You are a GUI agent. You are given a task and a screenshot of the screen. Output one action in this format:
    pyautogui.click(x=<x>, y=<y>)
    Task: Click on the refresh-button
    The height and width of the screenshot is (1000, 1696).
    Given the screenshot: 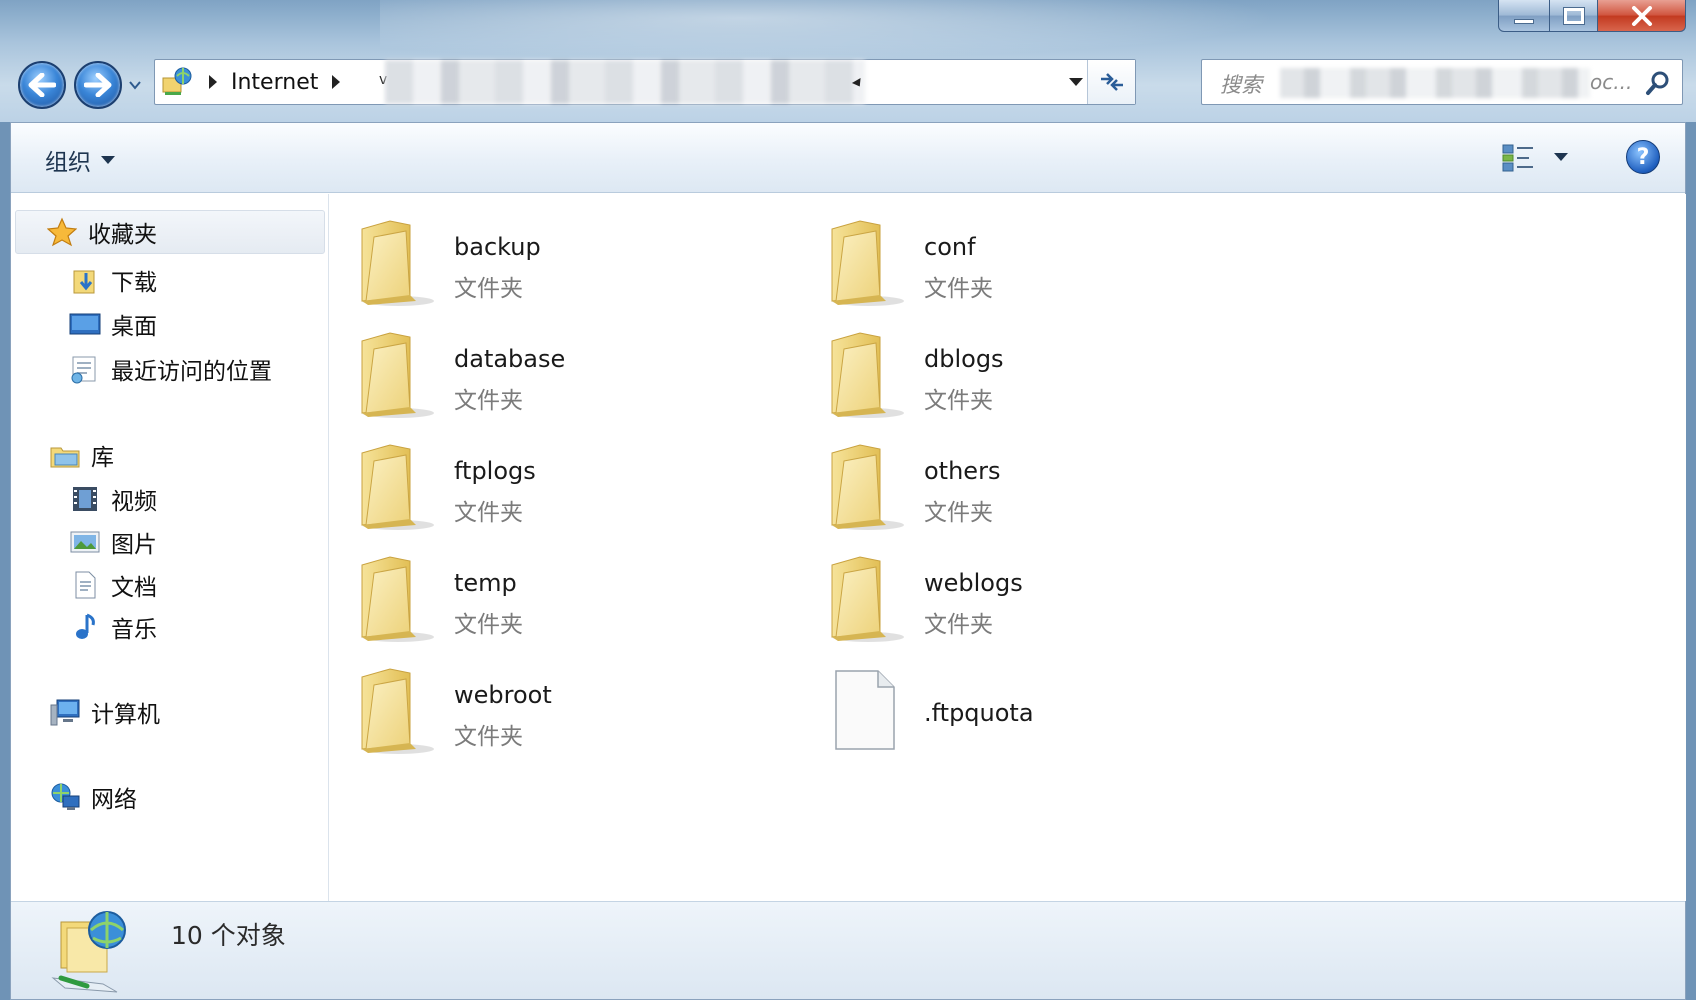 What is the action you would take?
    pyautogui.click(x=1111, y=82)
    